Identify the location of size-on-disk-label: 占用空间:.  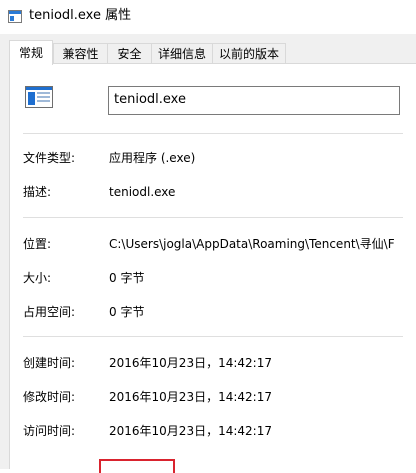
(49, 312).